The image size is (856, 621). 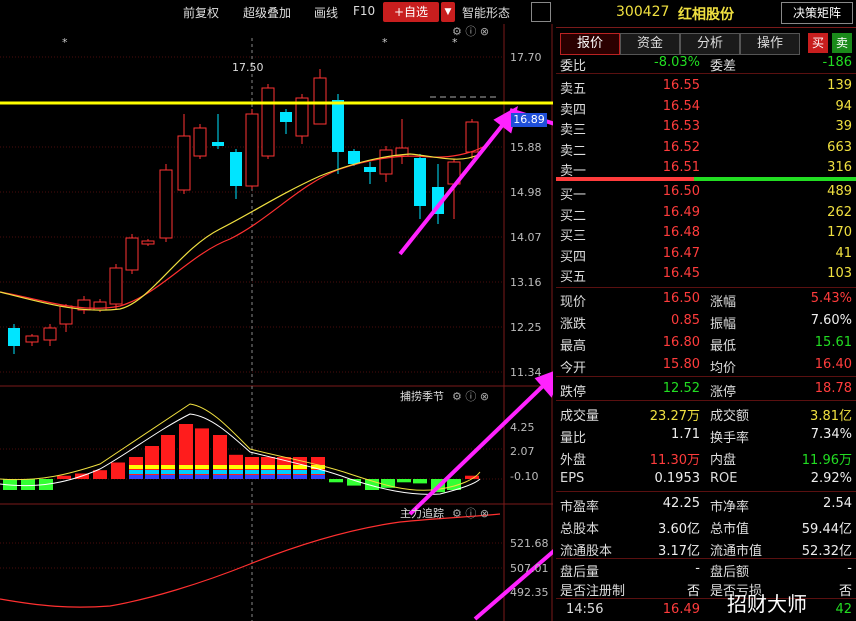 What do you see at coordinates (522, 451) in the screenshot?
I see `indicator-axis-label: 2.07` at bounding box center [522, 451].